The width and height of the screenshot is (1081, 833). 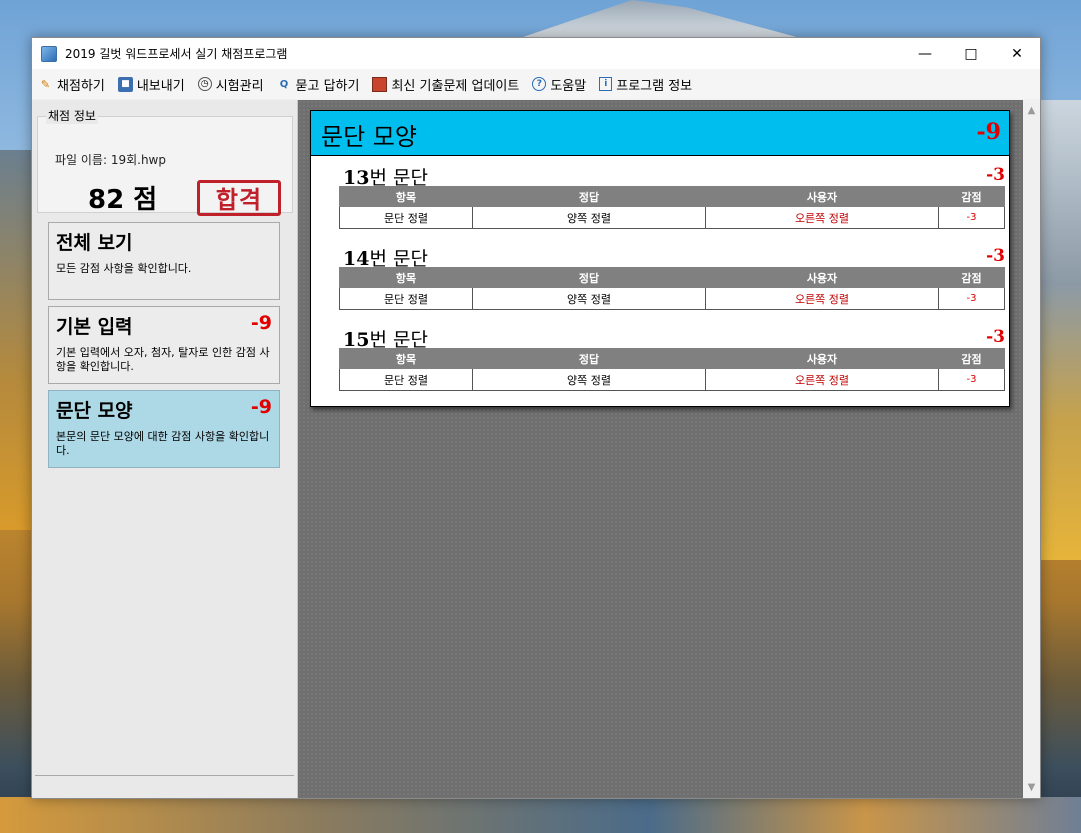 I want to click on file-name: 파일 이름: 19회.hwp, so click(x=110, y=160).